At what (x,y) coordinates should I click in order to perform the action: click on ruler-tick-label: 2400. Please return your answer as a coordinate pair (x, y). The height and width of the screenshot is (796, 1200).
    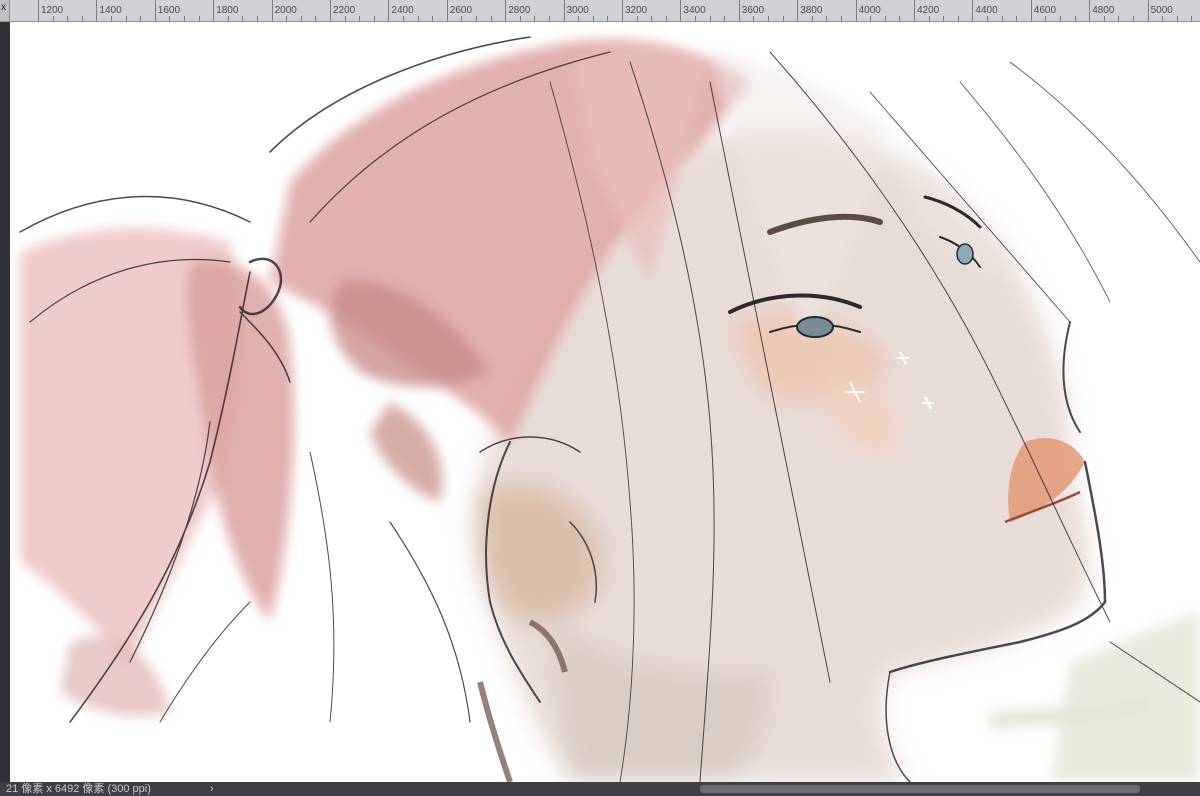
    Looking at the image, I should click on (402, 10).